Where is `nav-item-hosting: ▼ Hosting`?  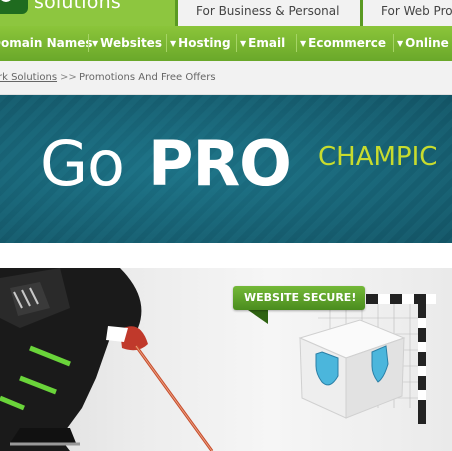
nav-item-hosting: ▼ Hosting is located at coordinates (200, 43).